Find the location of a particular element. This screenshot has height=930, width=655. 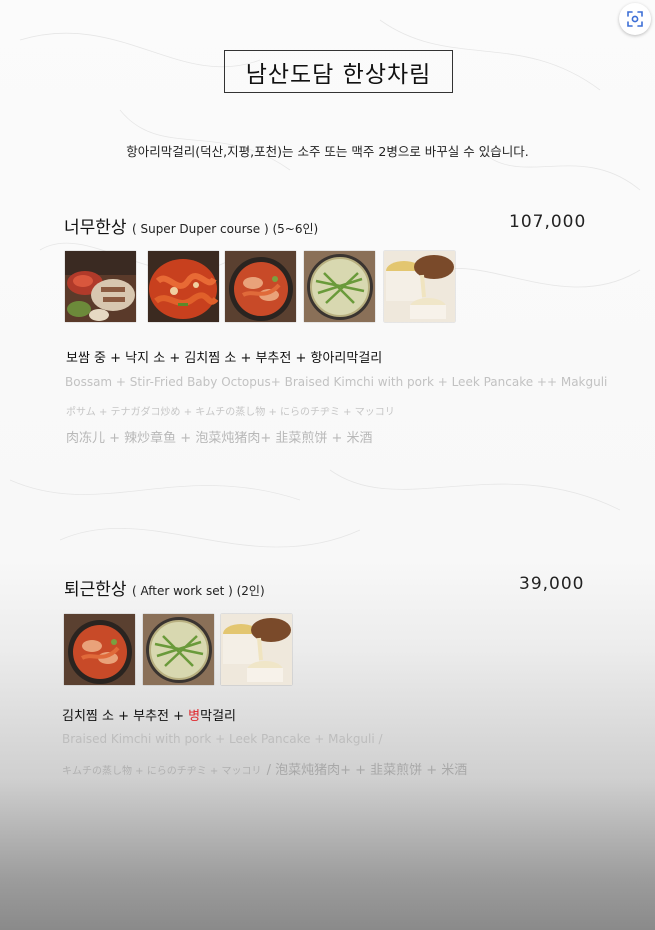

scan-image-button is located at coordinates (635, 19).